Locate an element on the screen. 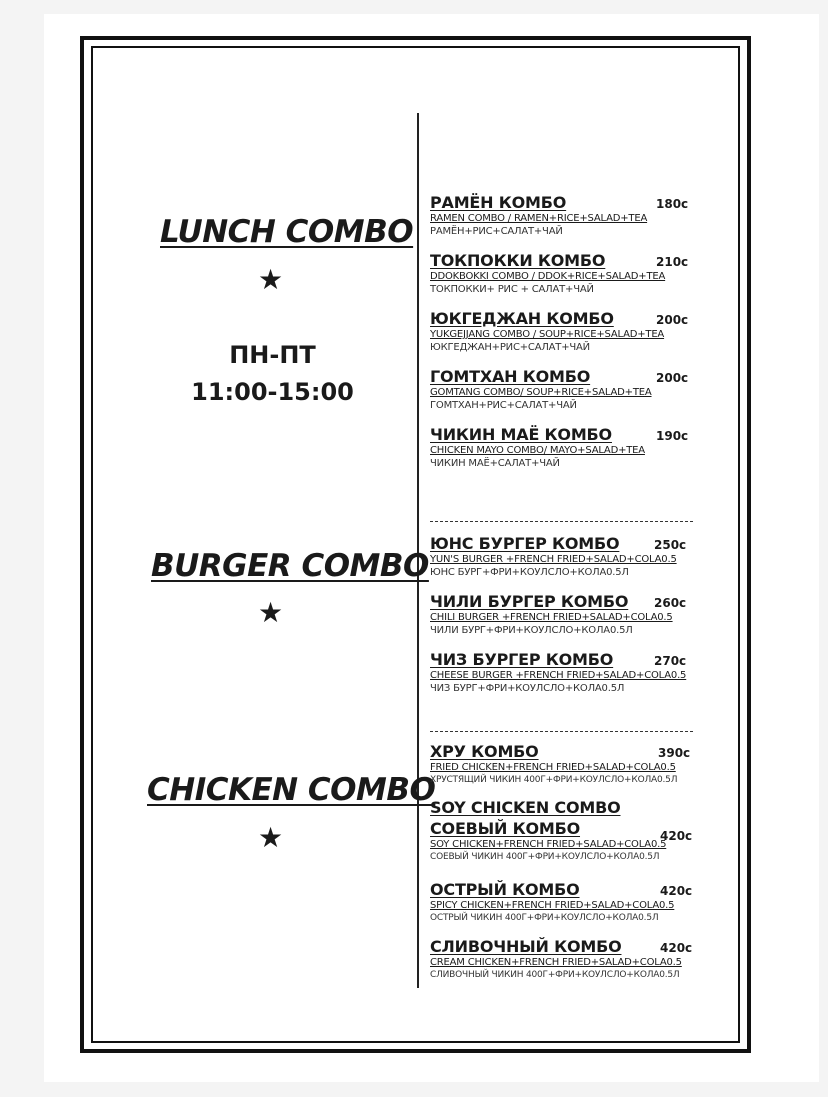  item-name-alt: СОЕВЫЙ КОМБО is located at coordinates (505, 828).